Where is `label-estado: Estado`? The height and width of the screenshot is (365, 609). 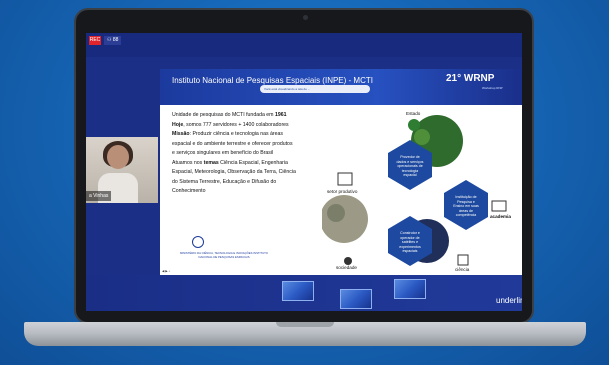
label-estado: Estado is located at coordinates (413, 113).